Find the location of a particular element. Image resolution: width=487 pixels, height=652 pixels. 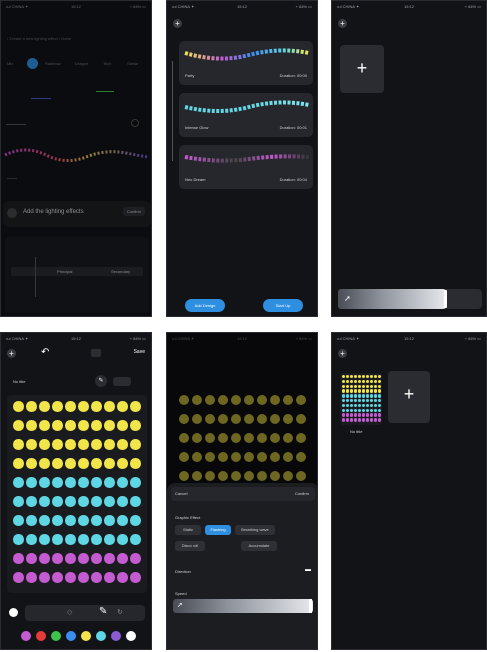

add-design-tile: + is located at coordinates (409, 397).